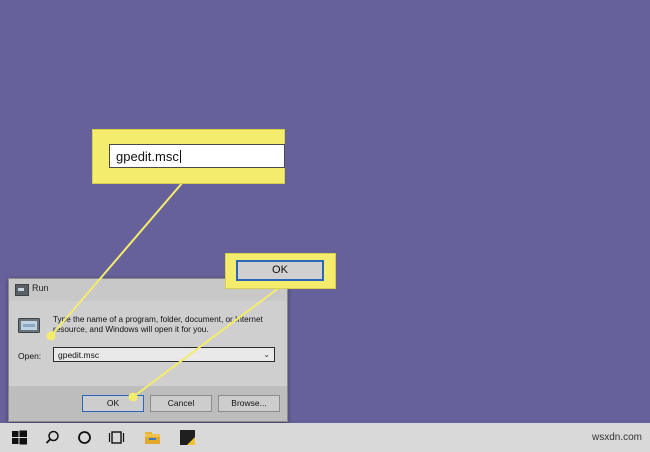 This screenshot has height=452, width=650. I want to click on callout-input-zoom: gpedit.msc, so click(188, 156).